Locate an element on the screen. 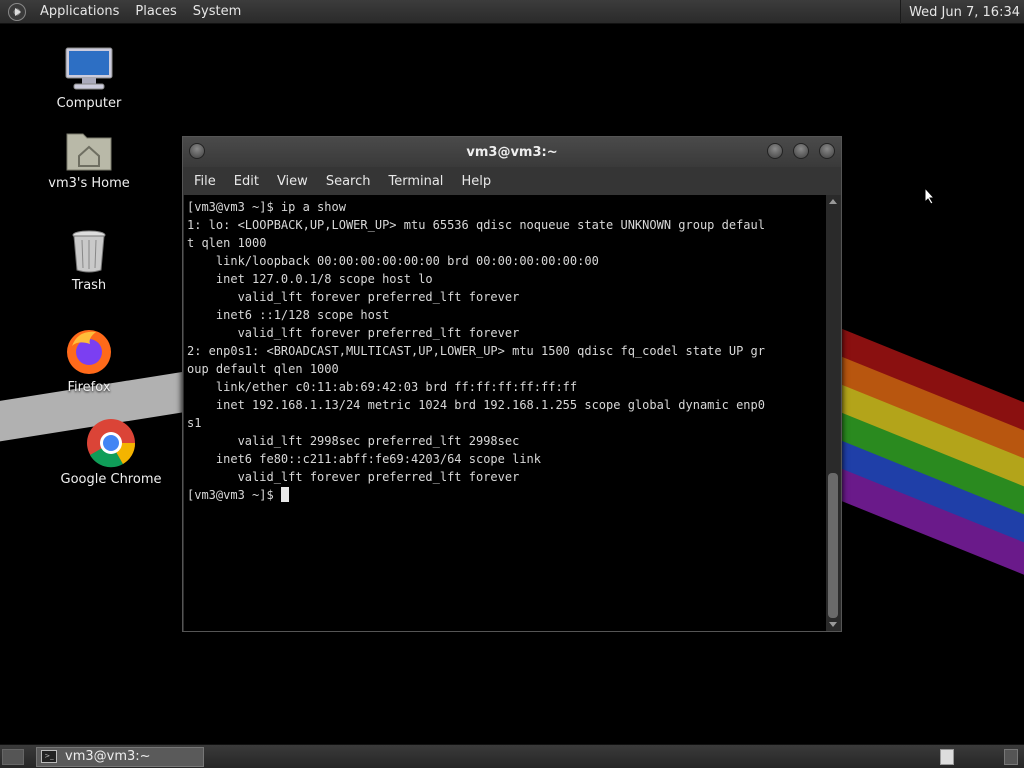  terminal-line: t qlen 1000 is located at coordinates (227, 243).